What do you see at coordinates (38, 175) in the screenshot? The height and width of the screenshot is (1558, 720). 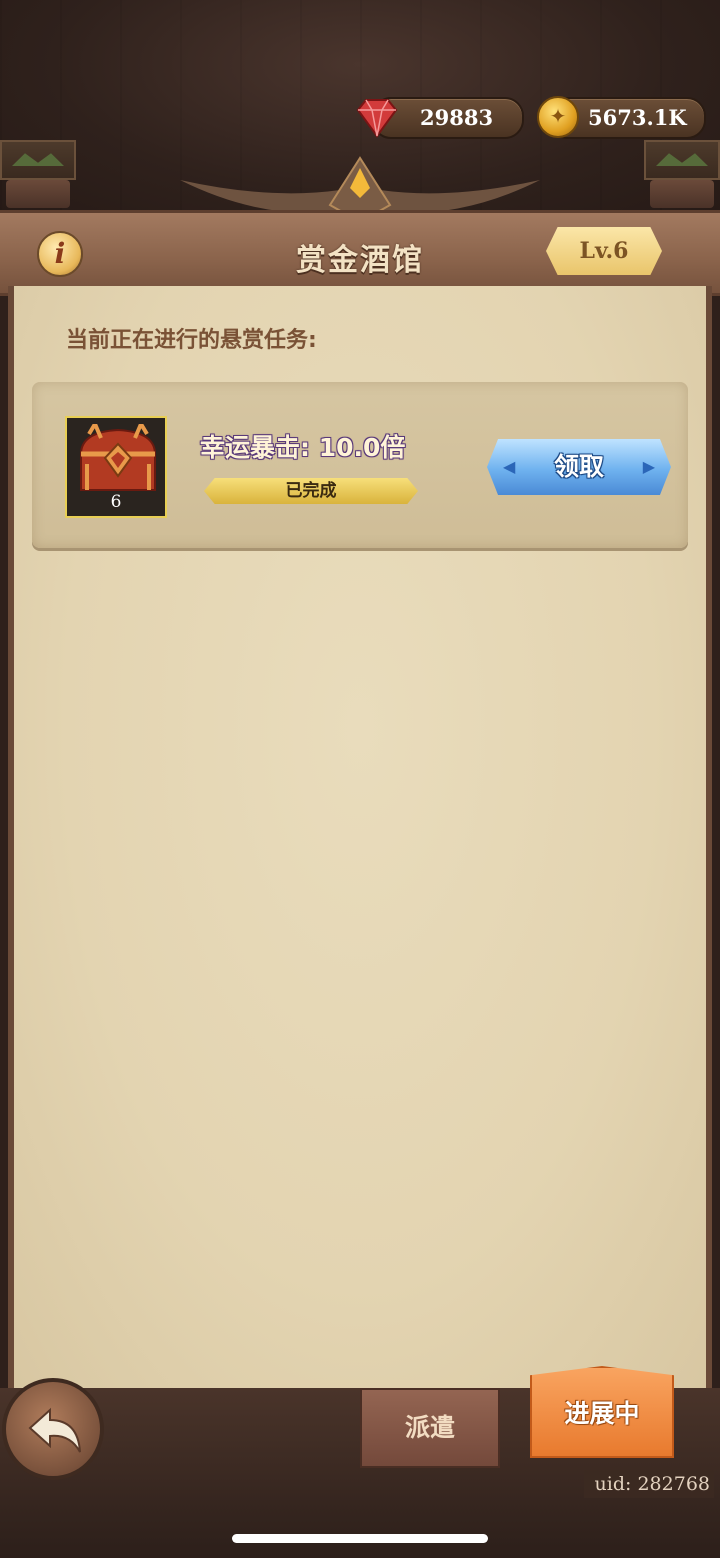 I see `left-pillar-ornament` at bounding box center [38, 175].